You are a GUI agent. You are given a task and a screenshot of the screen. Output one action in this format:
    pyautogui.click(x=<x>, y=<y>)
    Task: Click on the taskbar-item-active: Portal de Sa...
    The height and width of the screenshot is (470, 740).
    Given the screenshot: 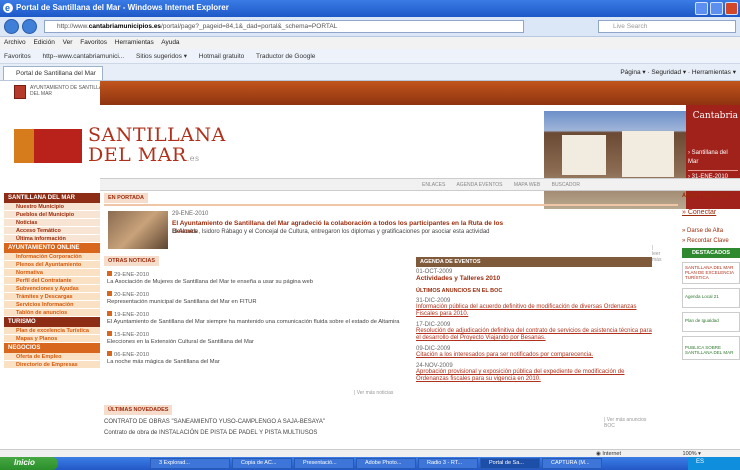 What is the action you would take?
    pyautogui.click(x=510, y=463)
    